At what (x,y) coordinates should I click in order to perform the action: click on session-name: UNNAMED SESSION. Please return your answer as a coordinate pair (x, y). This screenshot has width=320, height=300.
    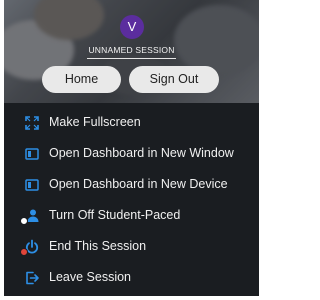
    Looking at the image, I should click on (131, 50).